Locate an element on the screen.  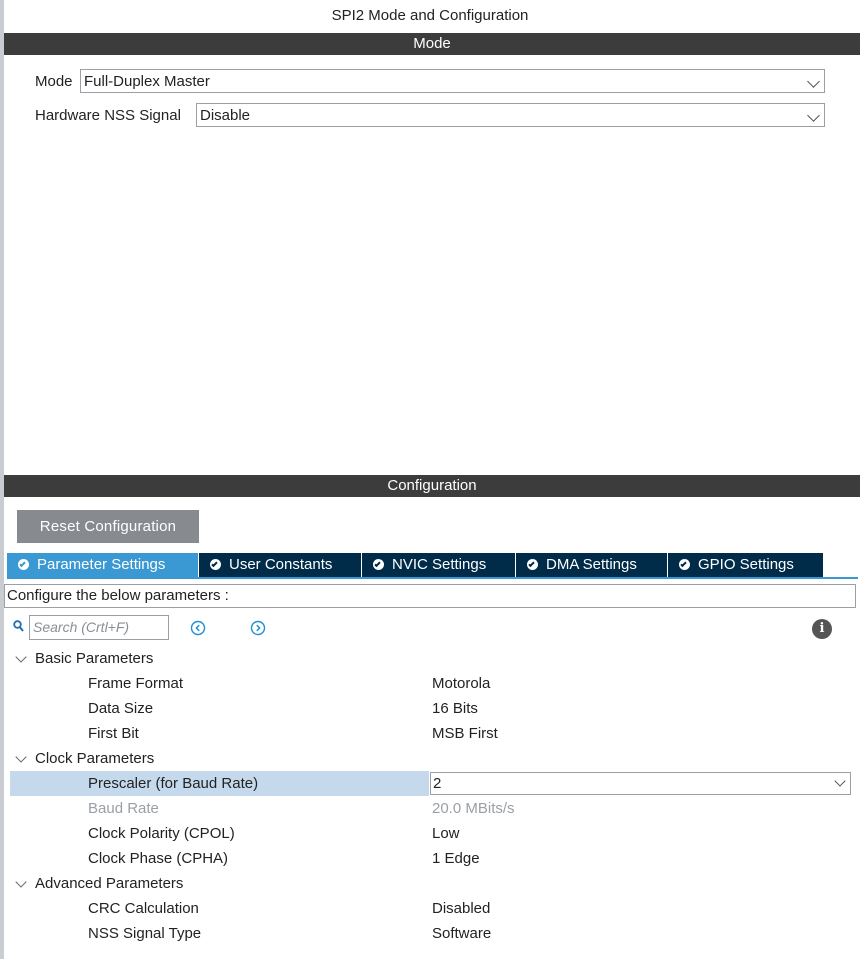
tab-label: NVIC Settings is located at coordinates (439, 564).